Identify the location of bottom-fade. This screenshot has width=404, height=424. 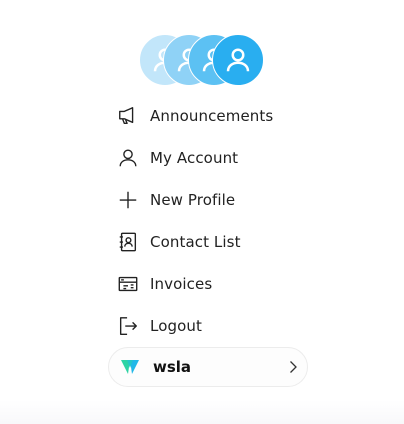
(202, 412).